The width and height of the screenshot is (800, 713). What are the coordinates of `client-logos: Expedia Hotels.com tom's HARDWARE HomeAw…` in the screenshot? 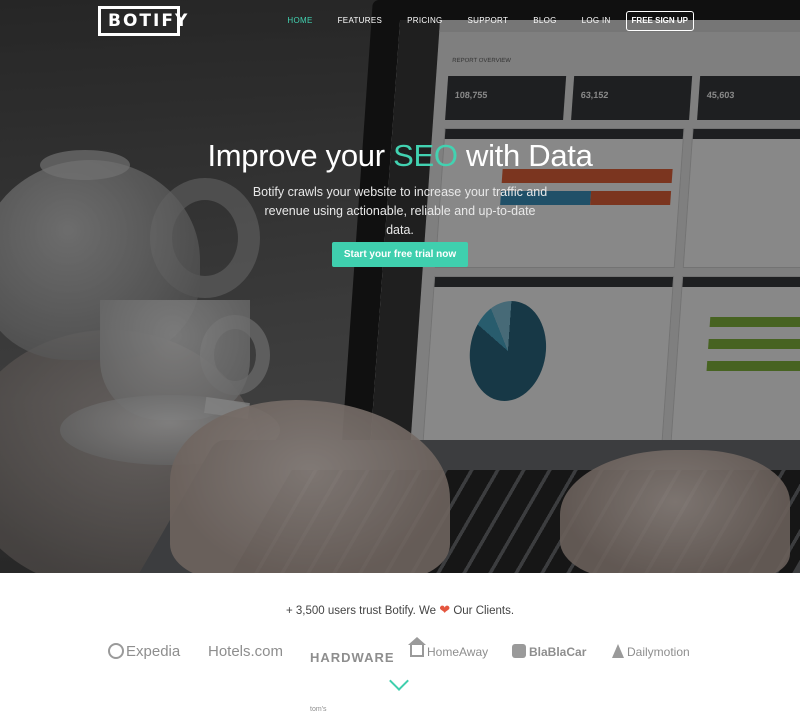 It's located at (400, 675).